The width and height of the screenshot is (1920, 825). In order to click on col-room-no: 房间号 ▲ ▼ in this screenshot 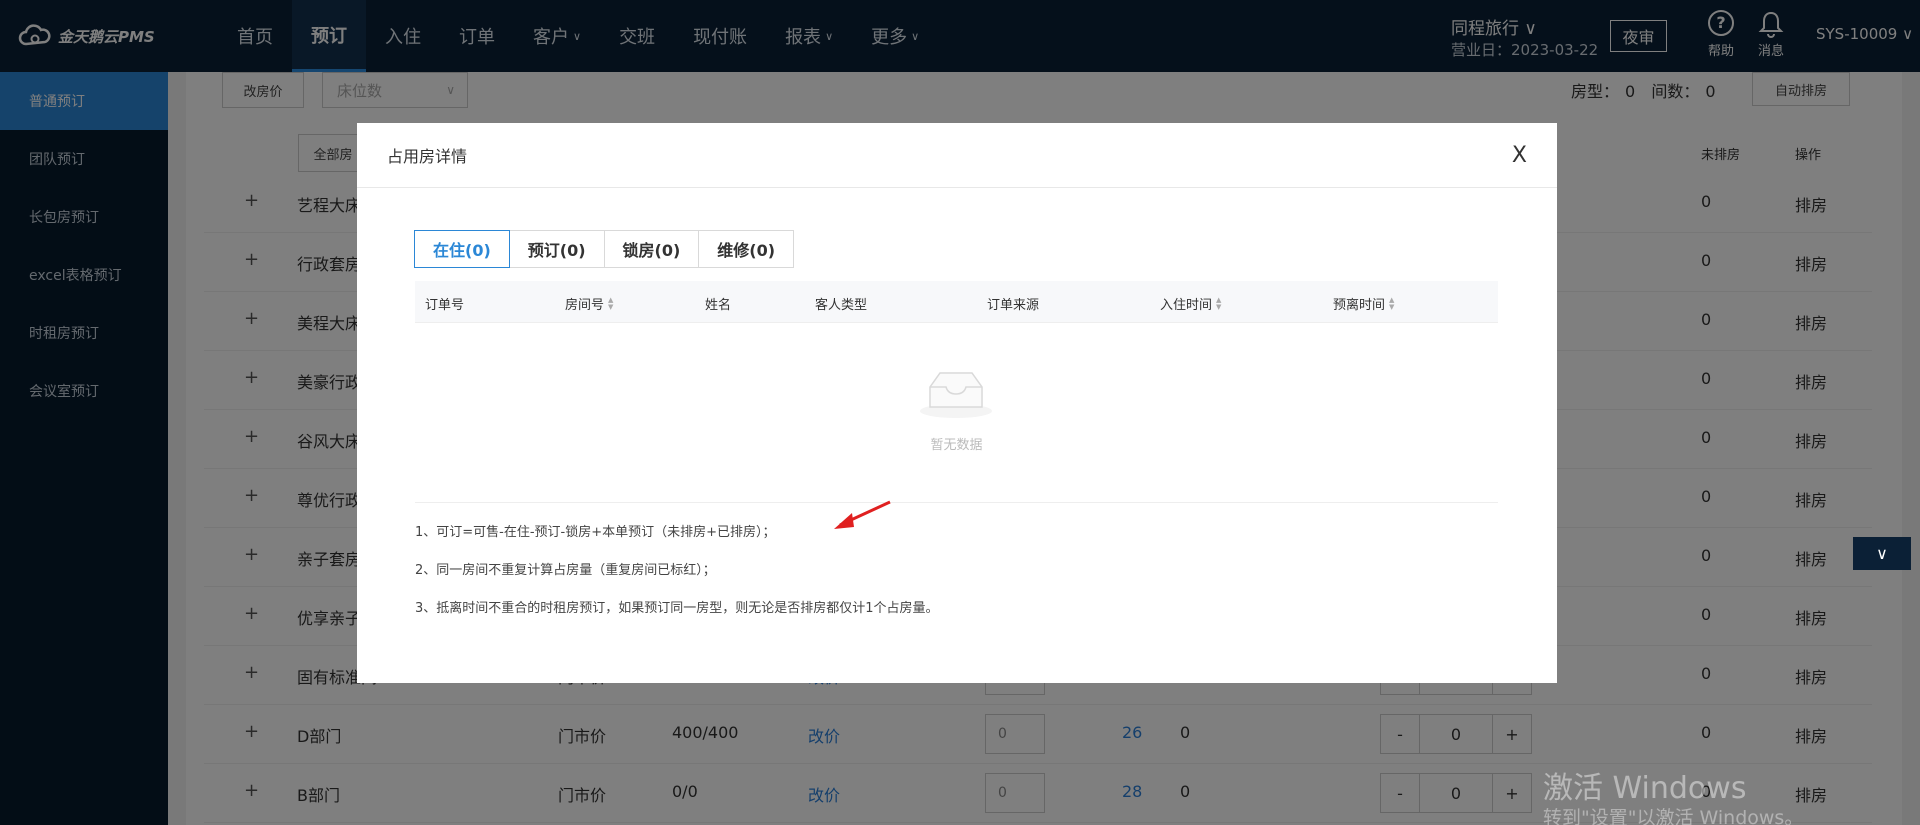, I will do `click(589, 303)`.